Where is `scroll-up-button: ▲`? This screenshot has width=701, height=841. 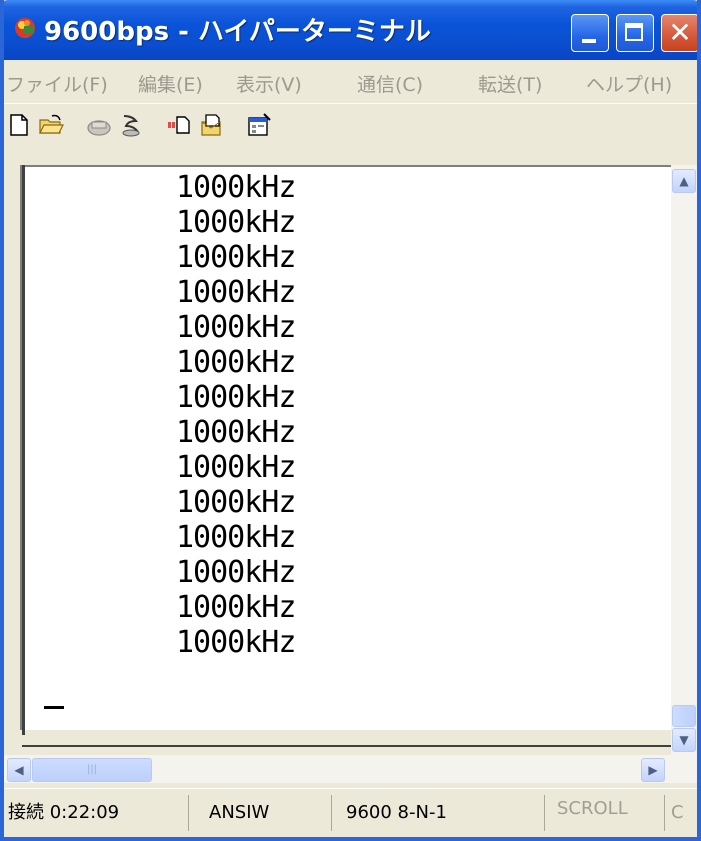 scroll-up-button: ▲ is located at coordinates (684, 181).